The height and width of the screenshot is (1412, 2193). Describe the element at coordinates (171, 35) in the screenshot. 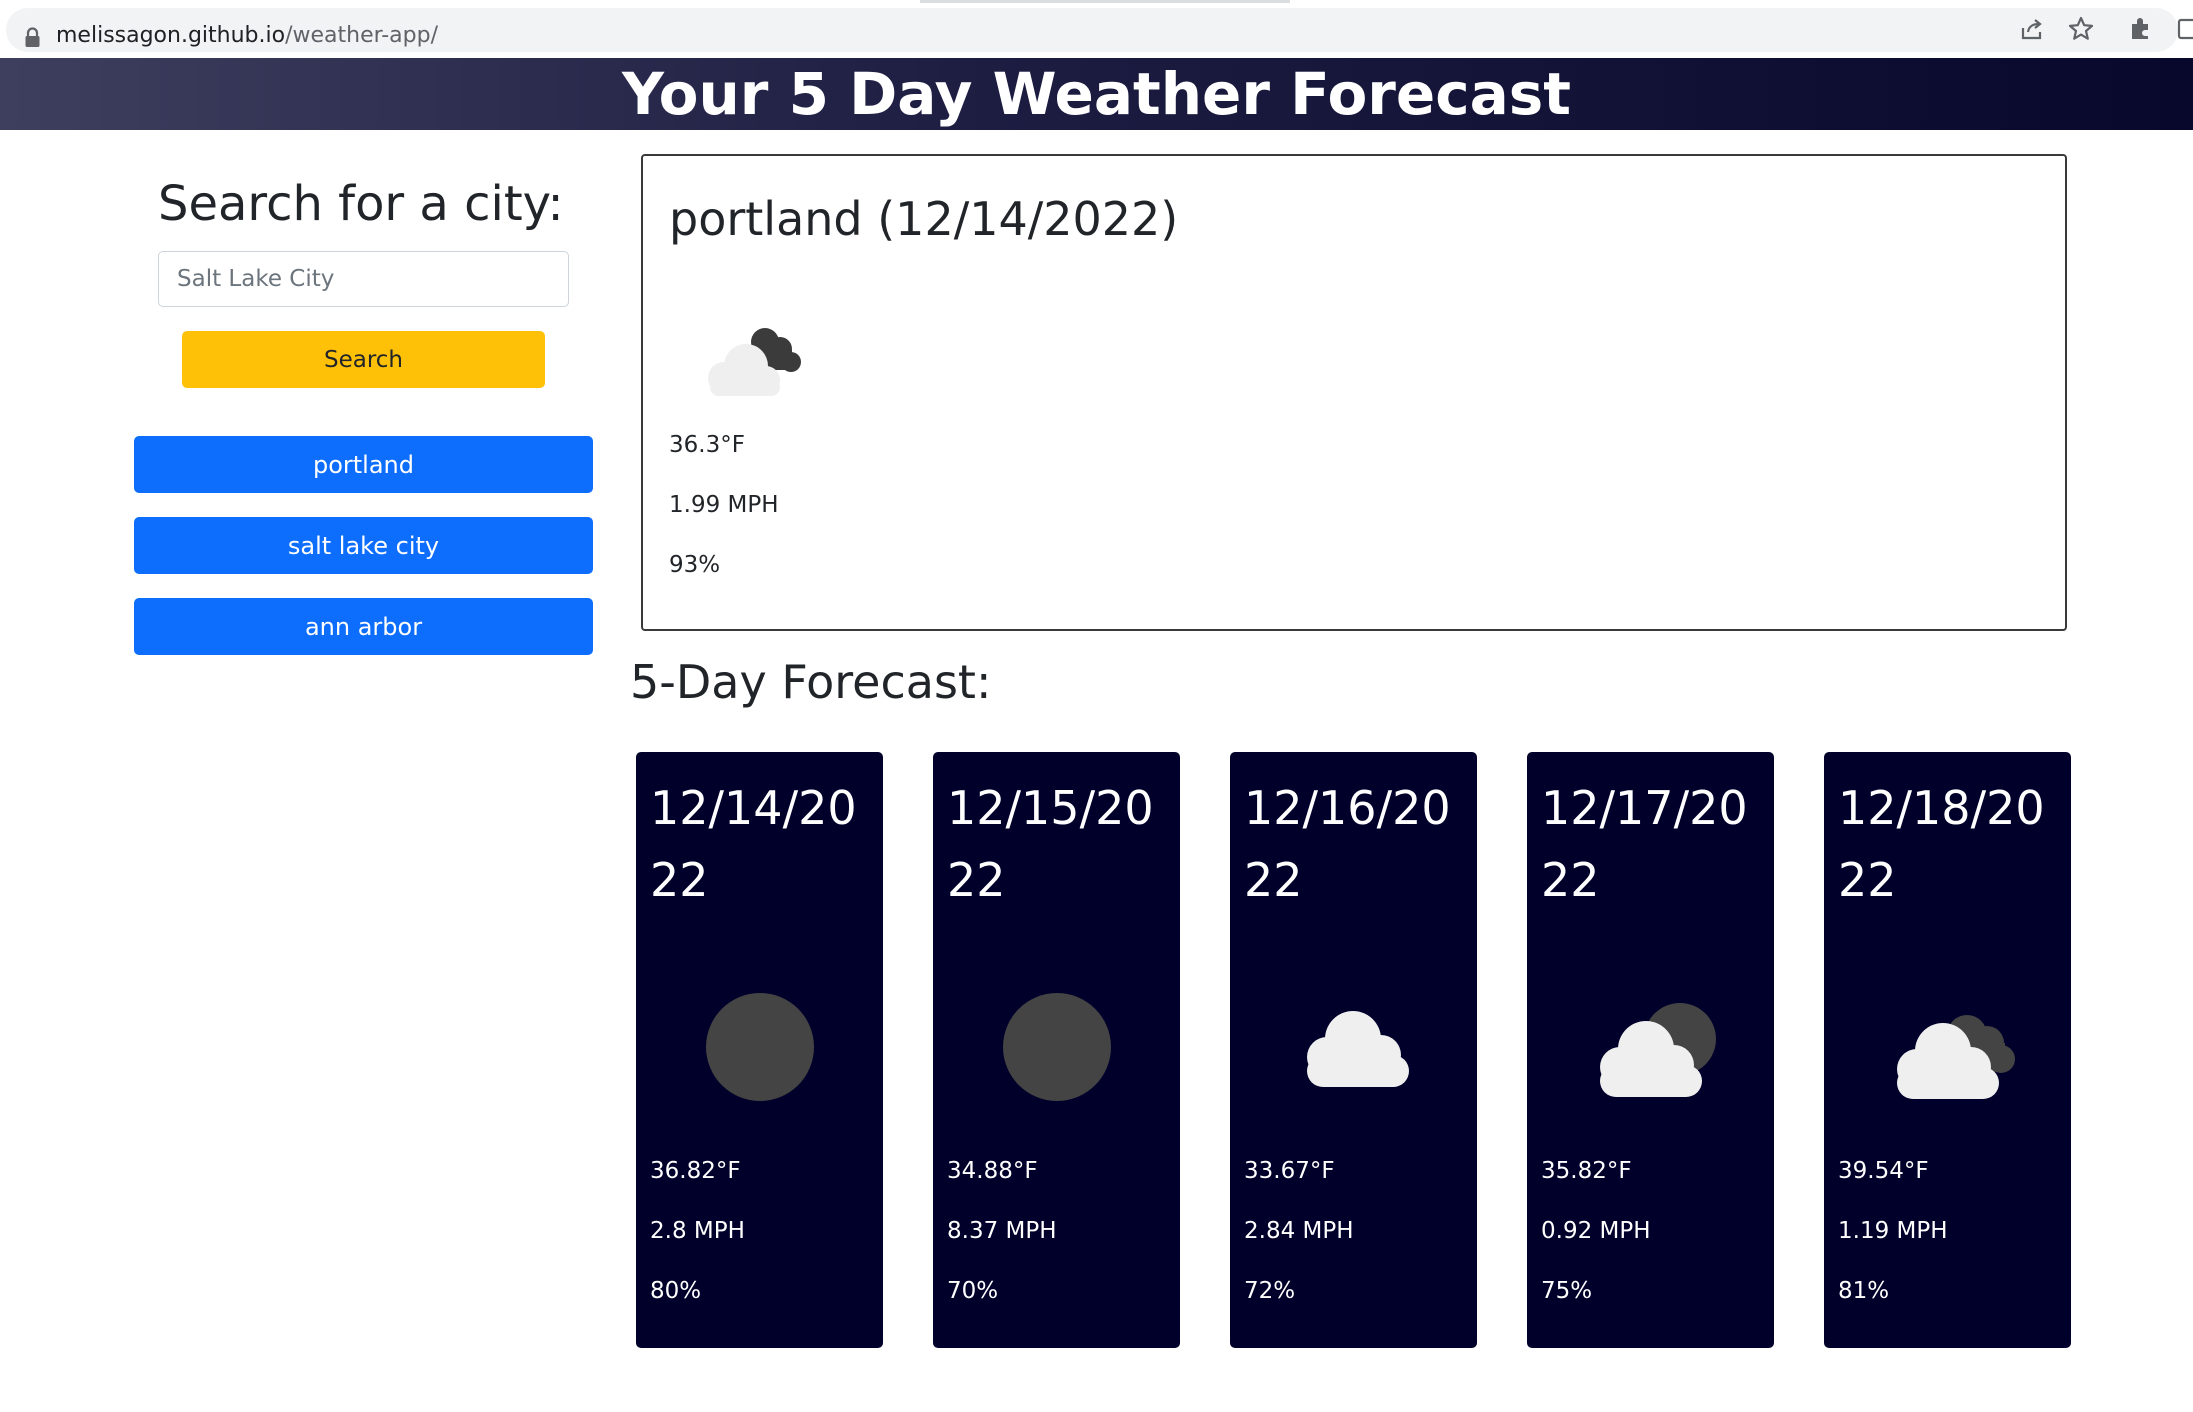

I see `url-host: melissagon.github.io` at that location.